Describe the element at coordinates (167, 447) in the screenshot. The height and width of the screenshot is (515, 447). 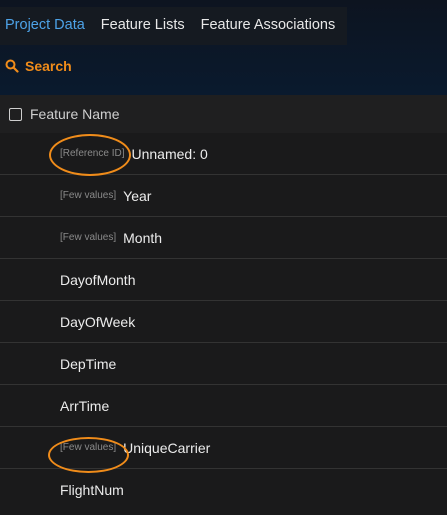
I see `feature-name: UniqueCarrier` at that location.